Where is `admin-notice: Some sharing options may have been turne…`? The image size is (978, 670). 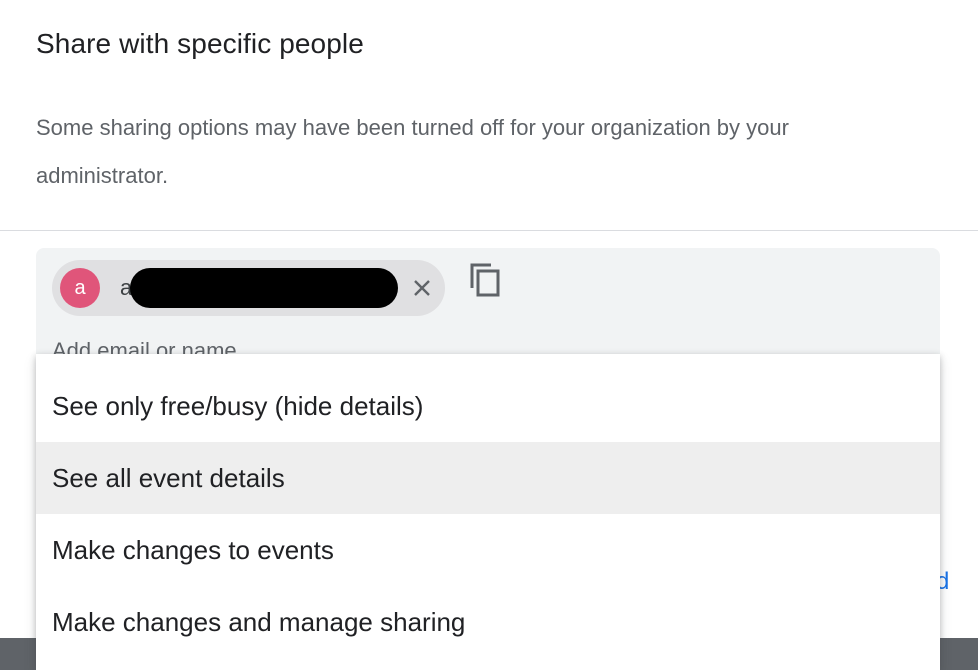
admin-notice: Some sharing options may have been turne… is located at coordinates (412, 151).